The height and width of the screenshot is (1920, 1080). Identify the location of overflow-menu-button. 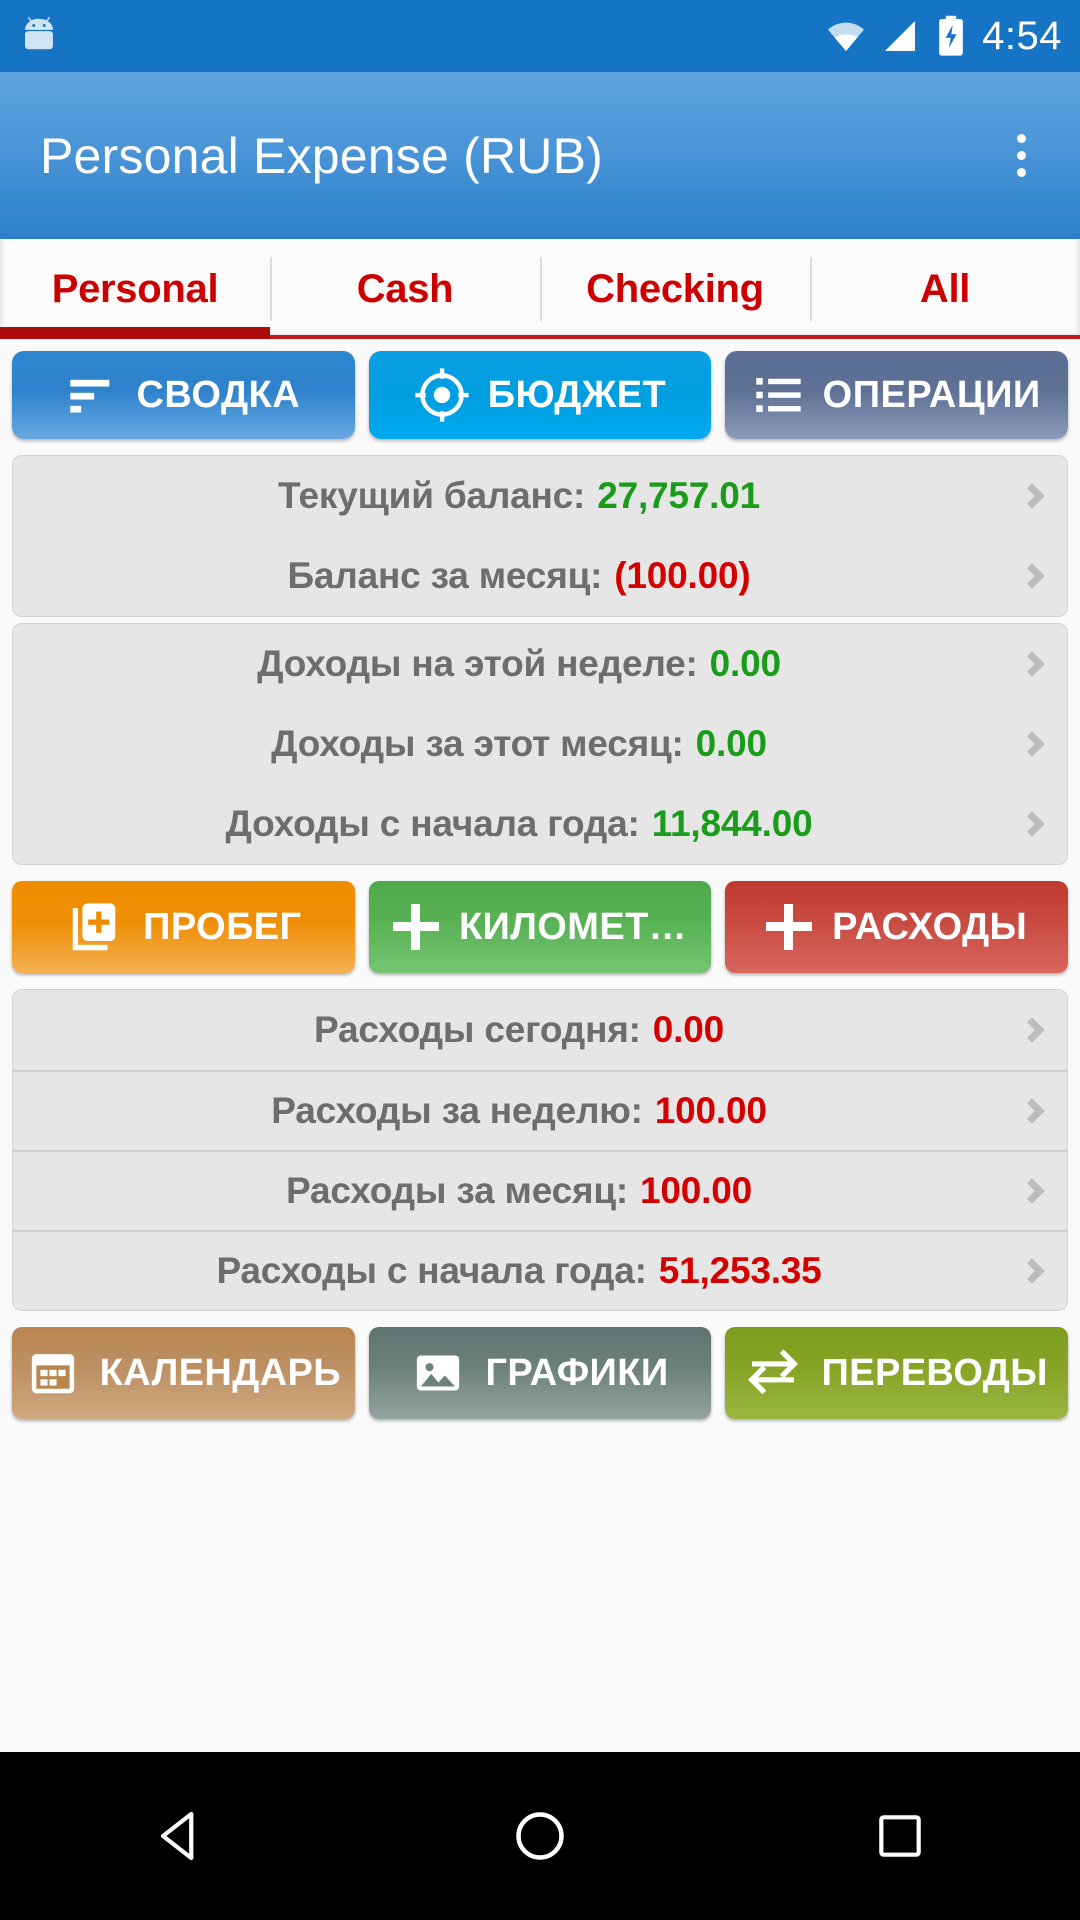
(1021, 155).